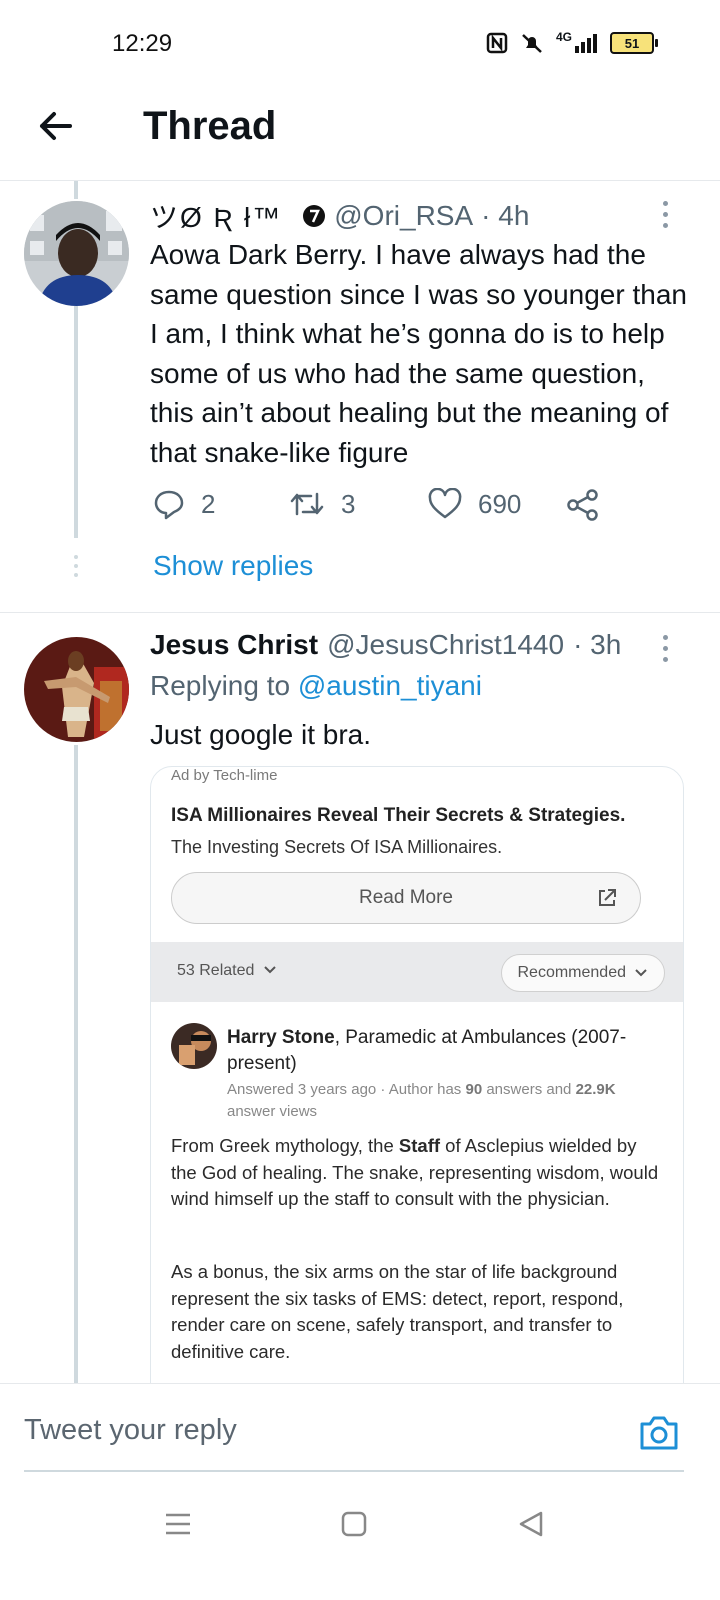 This screenshot has width=720, height=1600. I want to click on timestamp: · 3h, so click(597, 644).